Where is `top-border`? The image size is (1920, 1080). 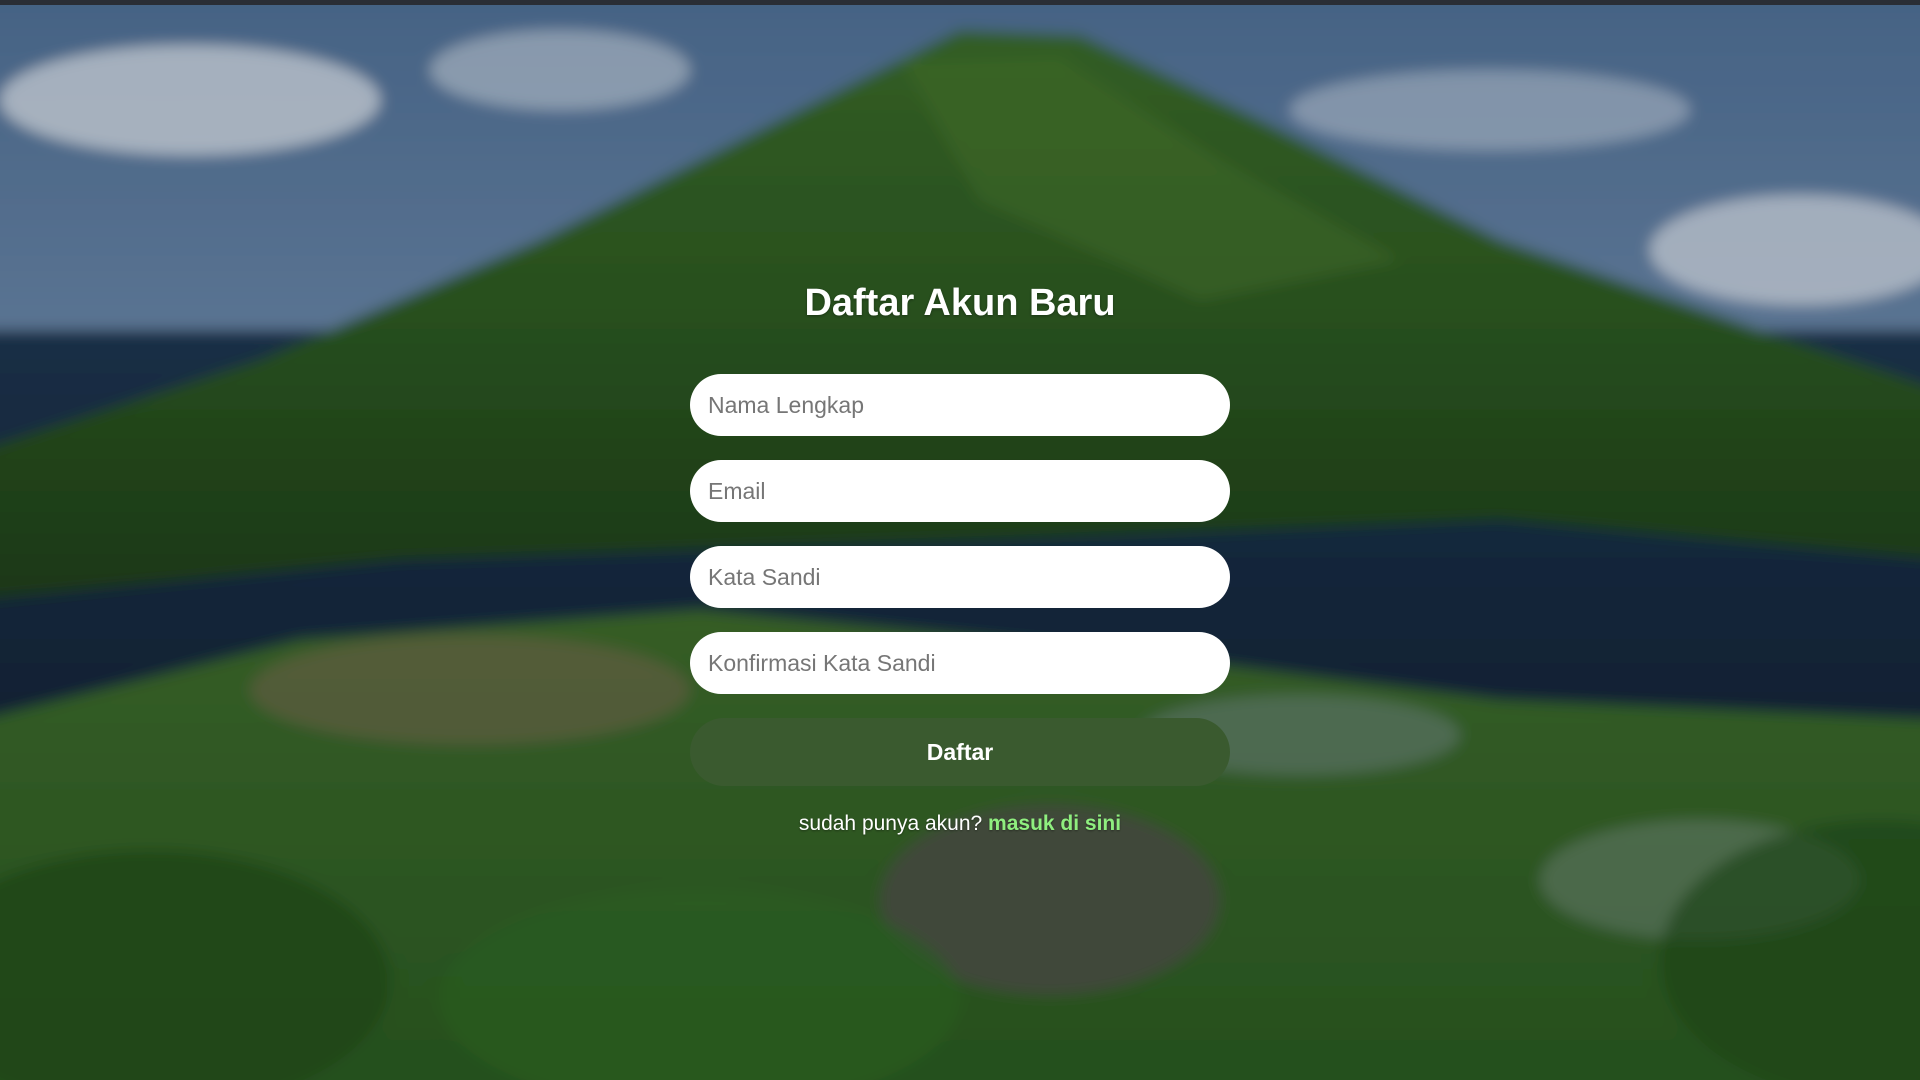 top-border is located at coordinates (960, 2).